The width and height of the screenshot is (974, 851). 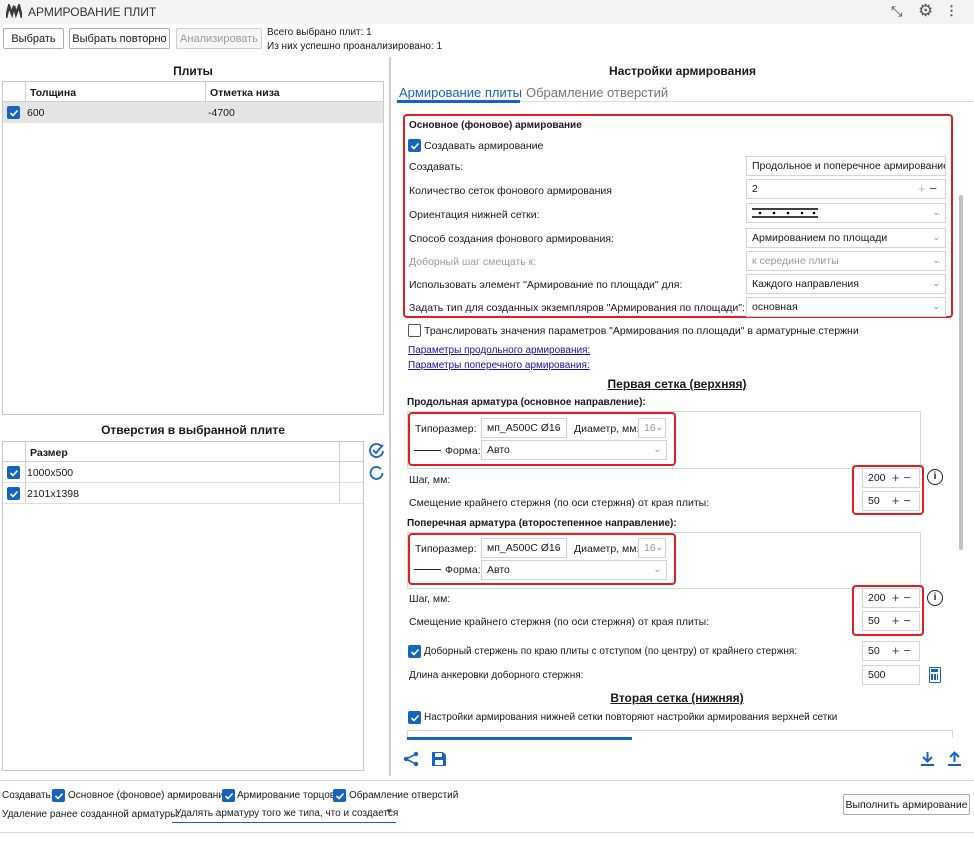 I want to click on slabs-title: Плиты, so click(x=193, y=71).